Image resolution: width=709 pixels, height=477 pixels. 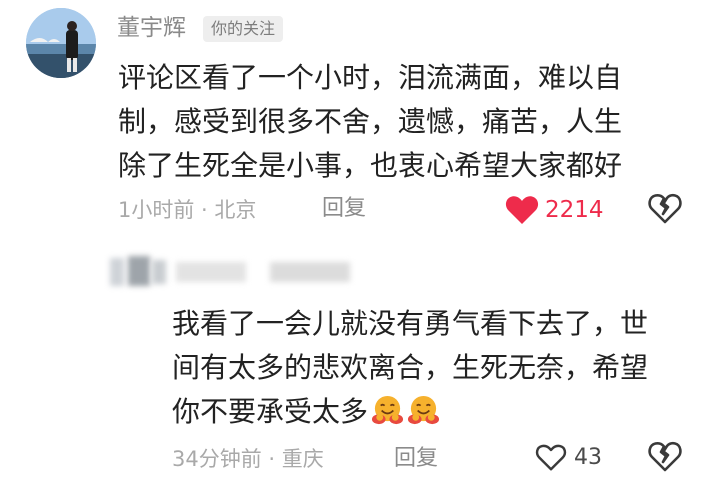 I want to click on reply-line-last: 你不要承受太多, so click(x=432, y=412).